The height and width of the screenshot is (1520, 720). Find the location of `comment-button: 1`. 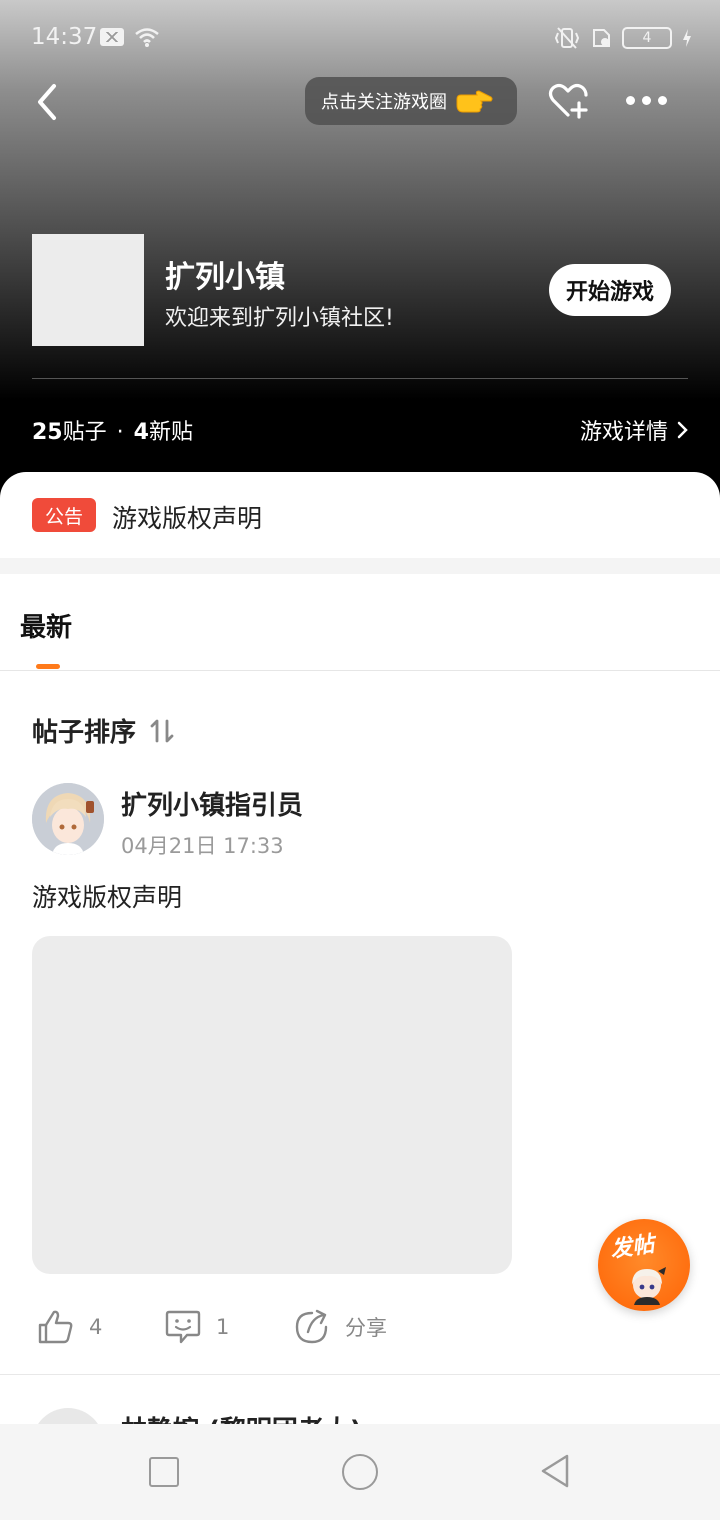

comment-button: 1 is located at coordinates (196, 1327).